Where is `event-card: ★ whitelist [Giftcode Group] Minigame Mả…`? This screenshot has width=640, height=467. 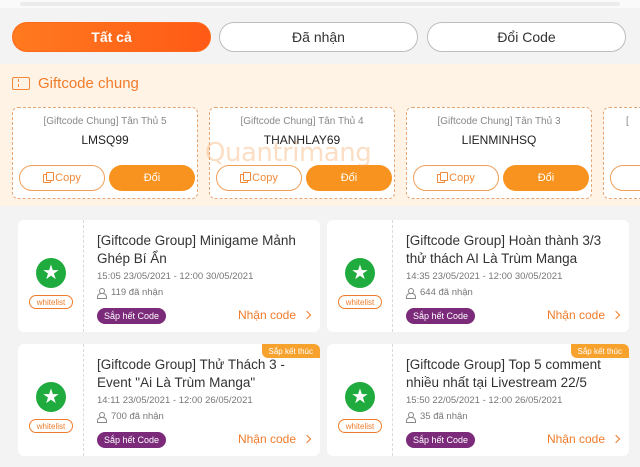
event-card: ★ whitelist [Giftcode Group] Minigame Mả… is located at coordinates (169, 276).